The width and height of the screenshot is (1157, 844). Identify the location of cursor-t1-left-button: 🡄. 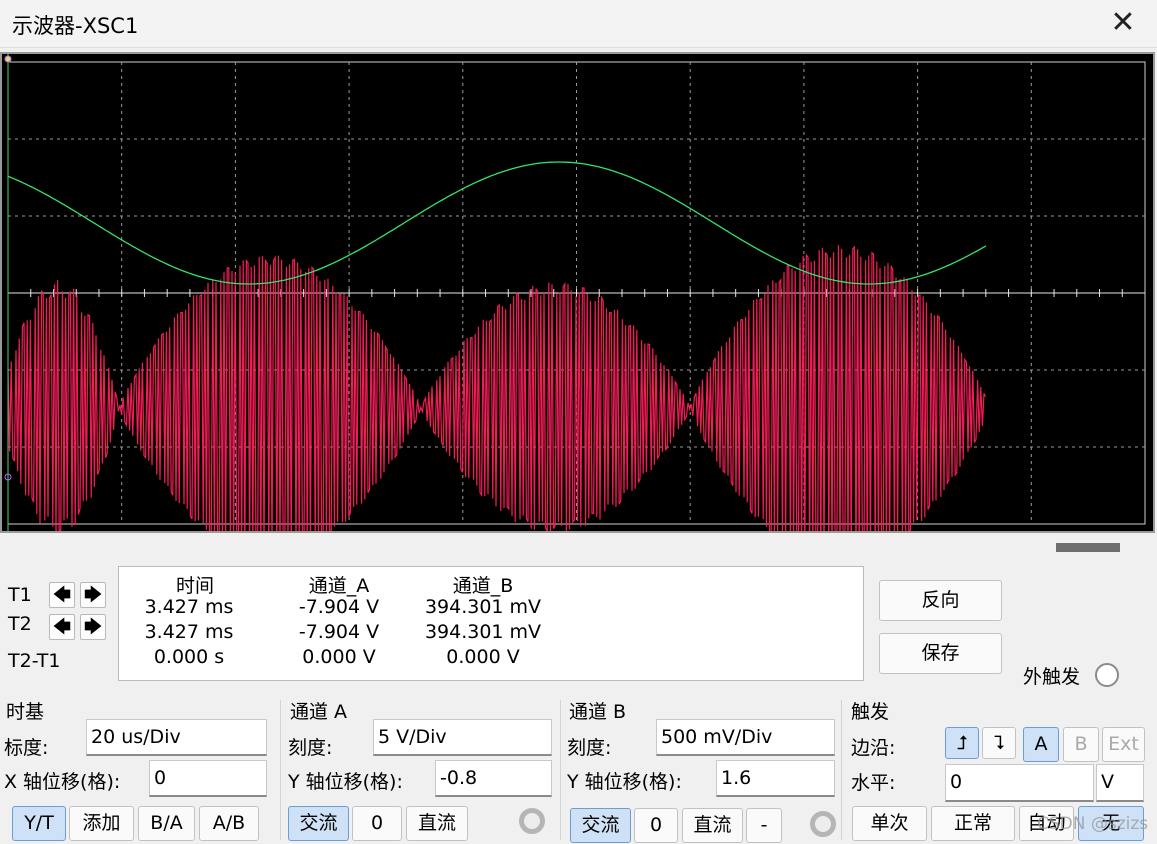
(62, 595).